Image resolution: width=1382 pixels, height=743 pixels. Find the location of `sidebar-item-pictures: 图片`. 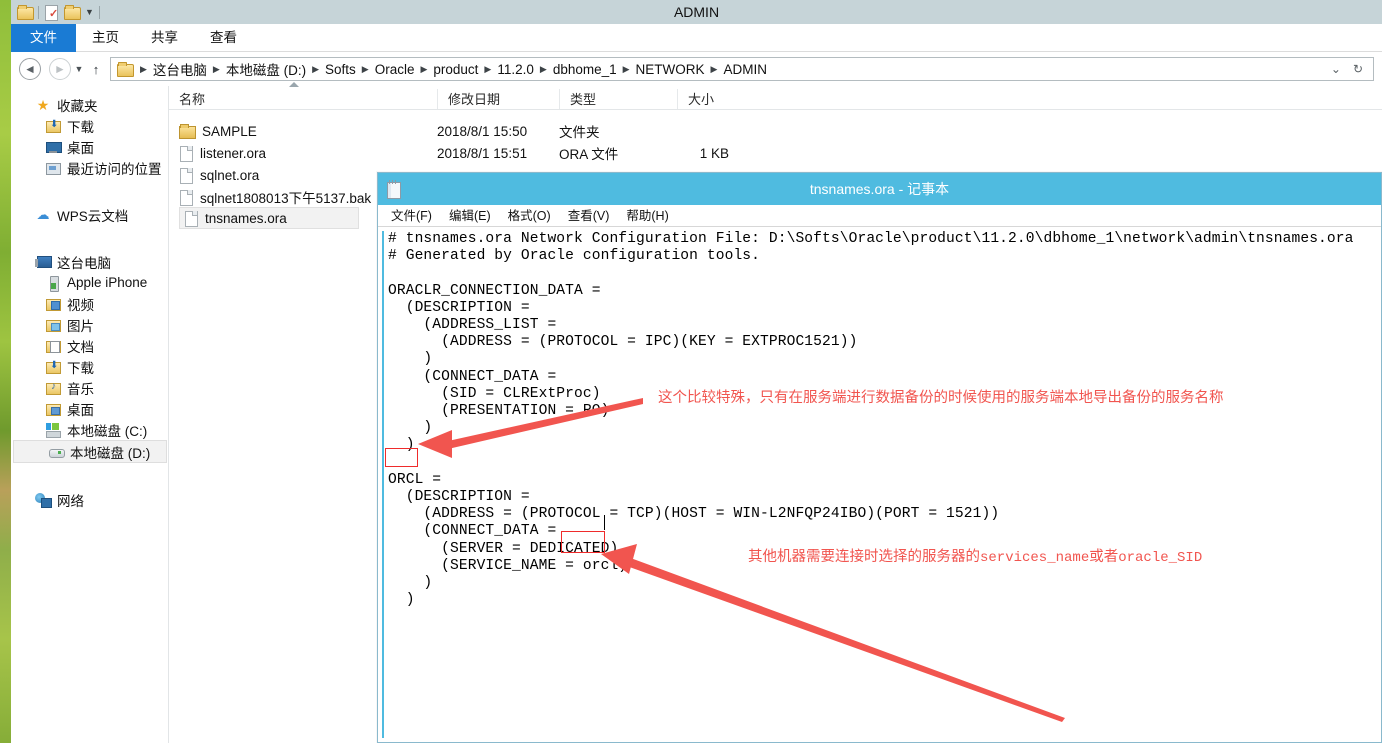

sidebar-item-pictures: 图片 is located at coordinates (89, 324).